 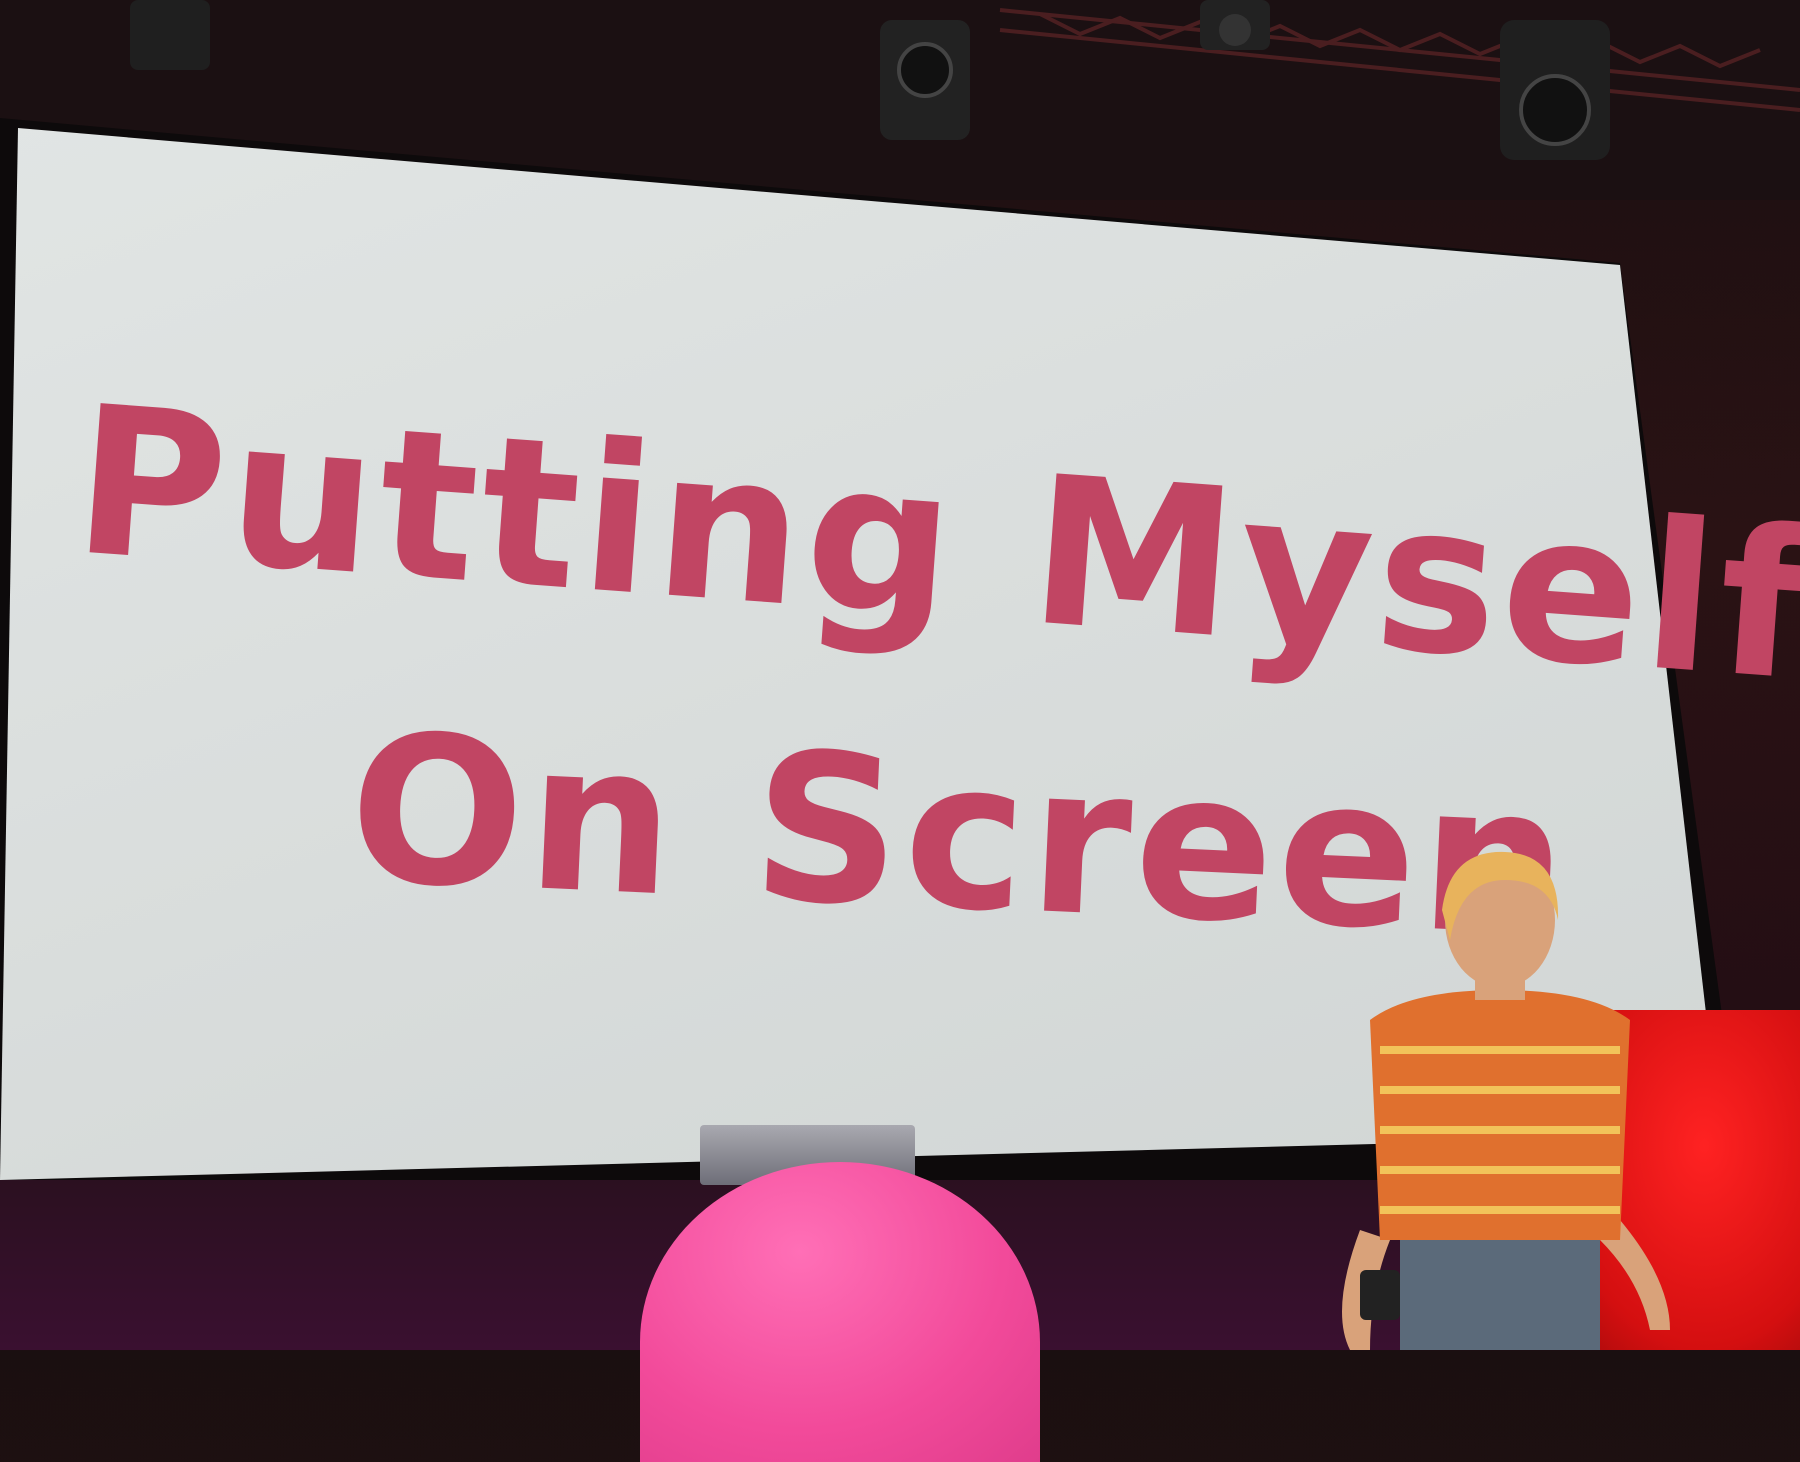 What do you see at coordinates (1506, 1100) in the screenshot?
I see `speaker-person` at bounding box center [1506, 1100].